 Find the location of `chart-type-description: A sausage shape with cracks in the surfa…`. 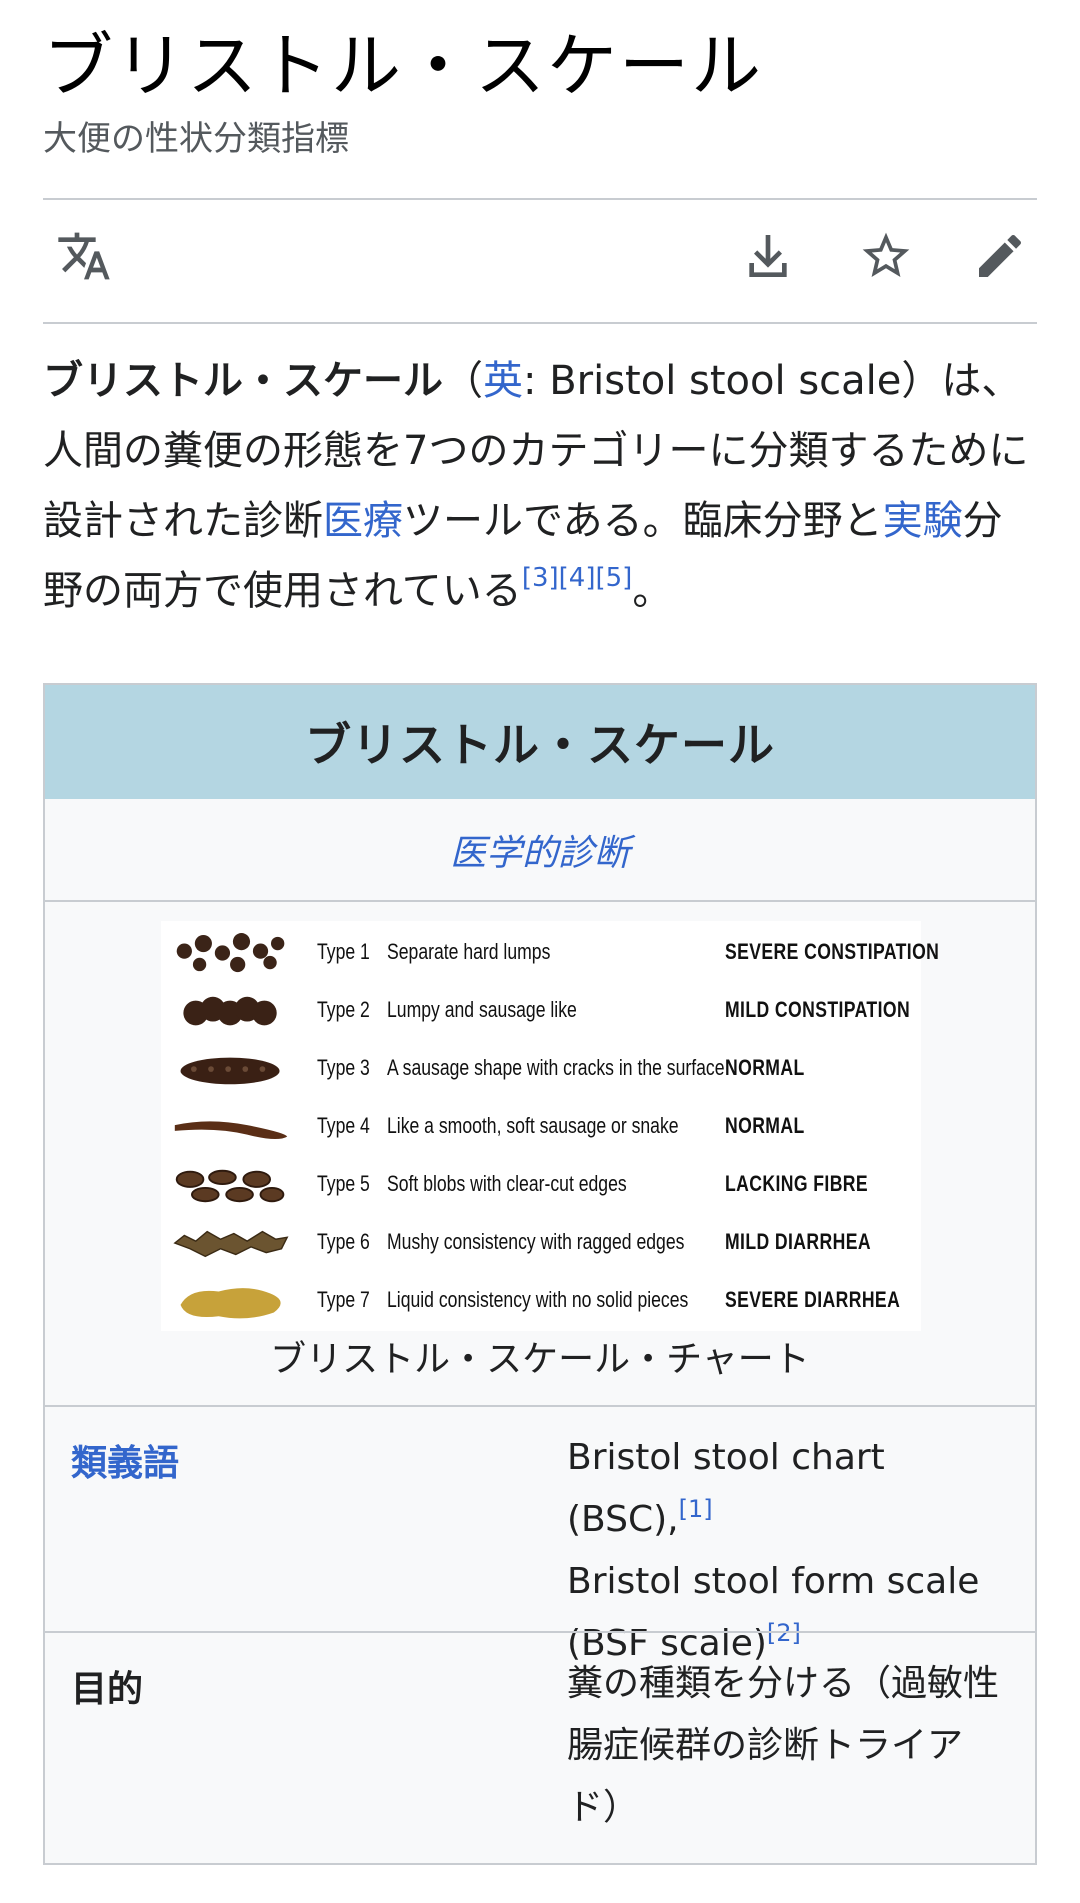

chart-type-description: A sausage shape with cracks in the surfa… is located at coordinates (556, 1067).